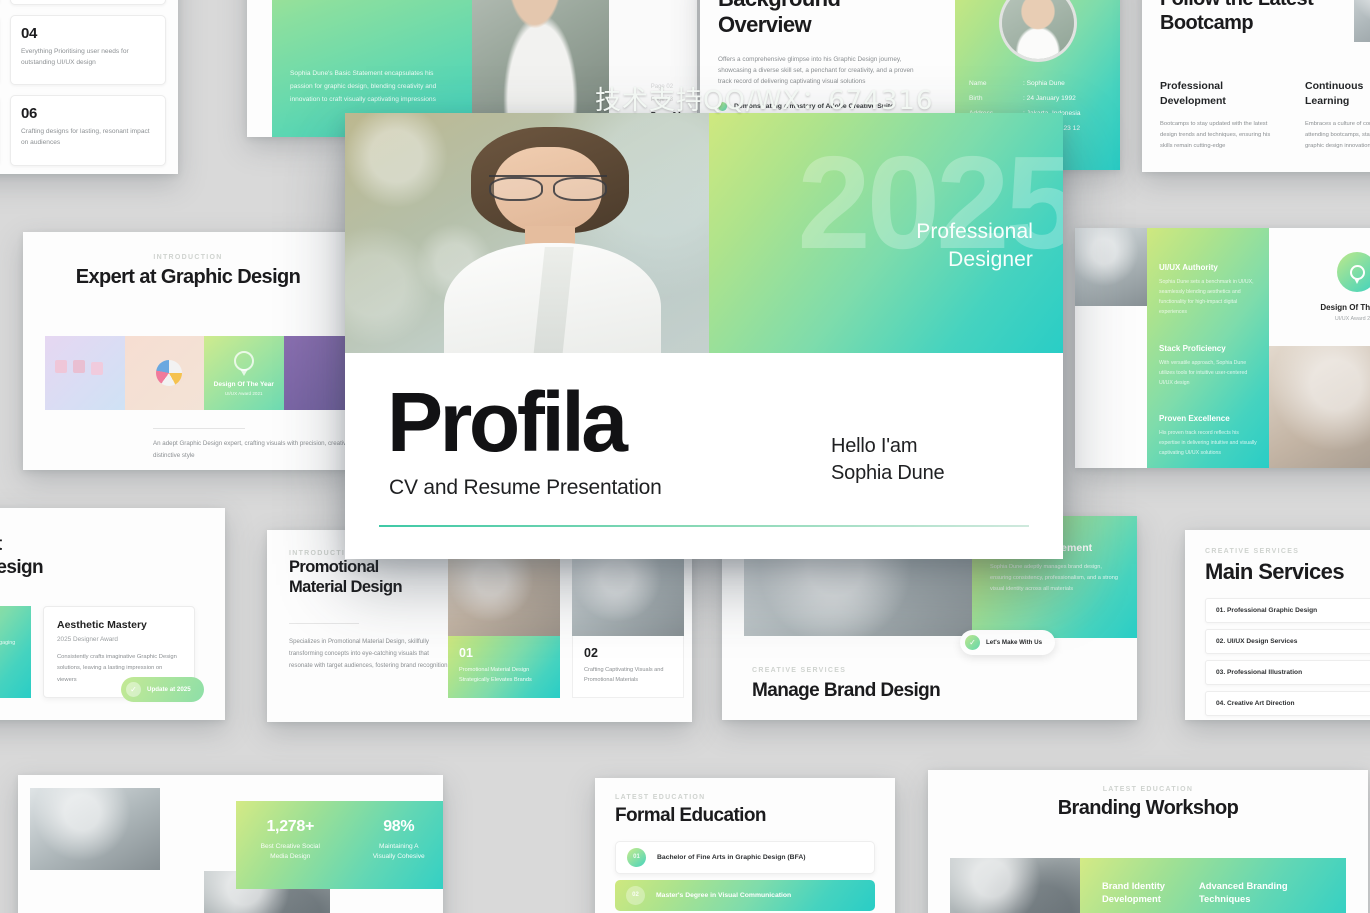 This screenshot has height=913, width=1370. Describe the element at coordinates (87, 639) in the screenshot. I see `card-subtitle: 2025 Designer Award` at that location.